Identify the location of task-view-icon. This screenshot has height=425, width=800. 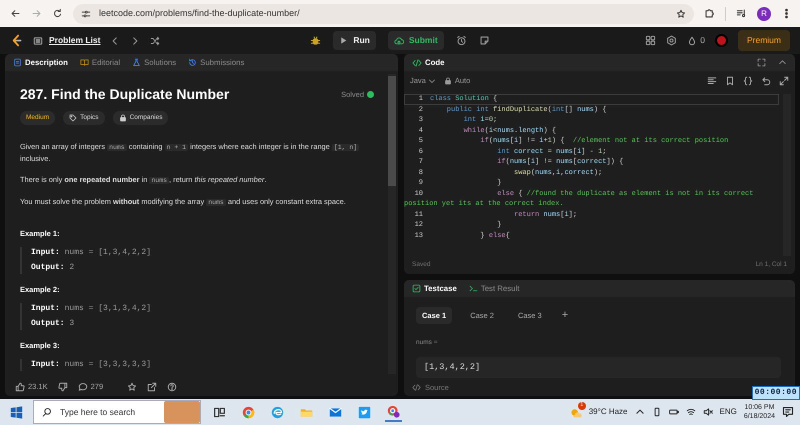
(219, 412).